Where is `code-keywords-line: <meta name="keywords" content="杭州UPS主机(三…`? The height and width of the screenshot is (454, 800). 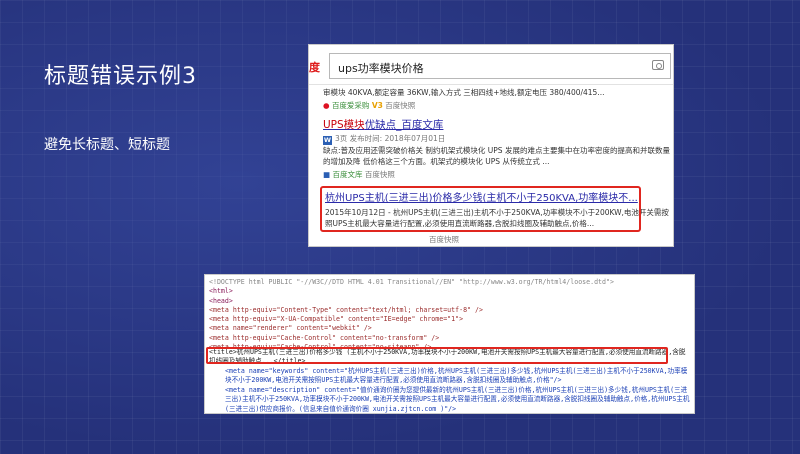
code-keywords-line: <meta name="keywords" content="杭州UPS主机(三… is located at coordinates (456, 376).